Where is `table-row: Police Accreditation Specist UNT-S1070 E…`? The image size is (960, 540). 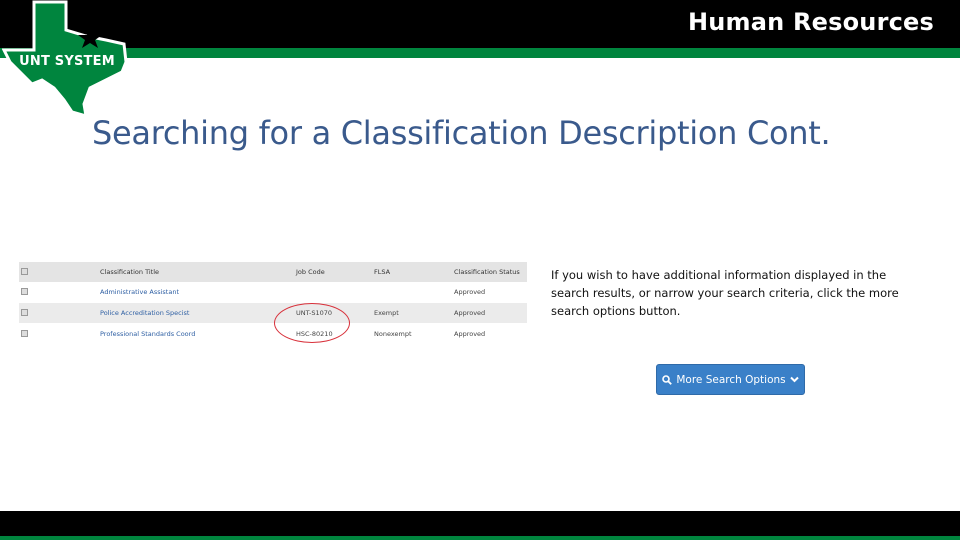 table-row: Police Accreditation Specist UNT-S1070 E… is located at coordinates (273, 313).